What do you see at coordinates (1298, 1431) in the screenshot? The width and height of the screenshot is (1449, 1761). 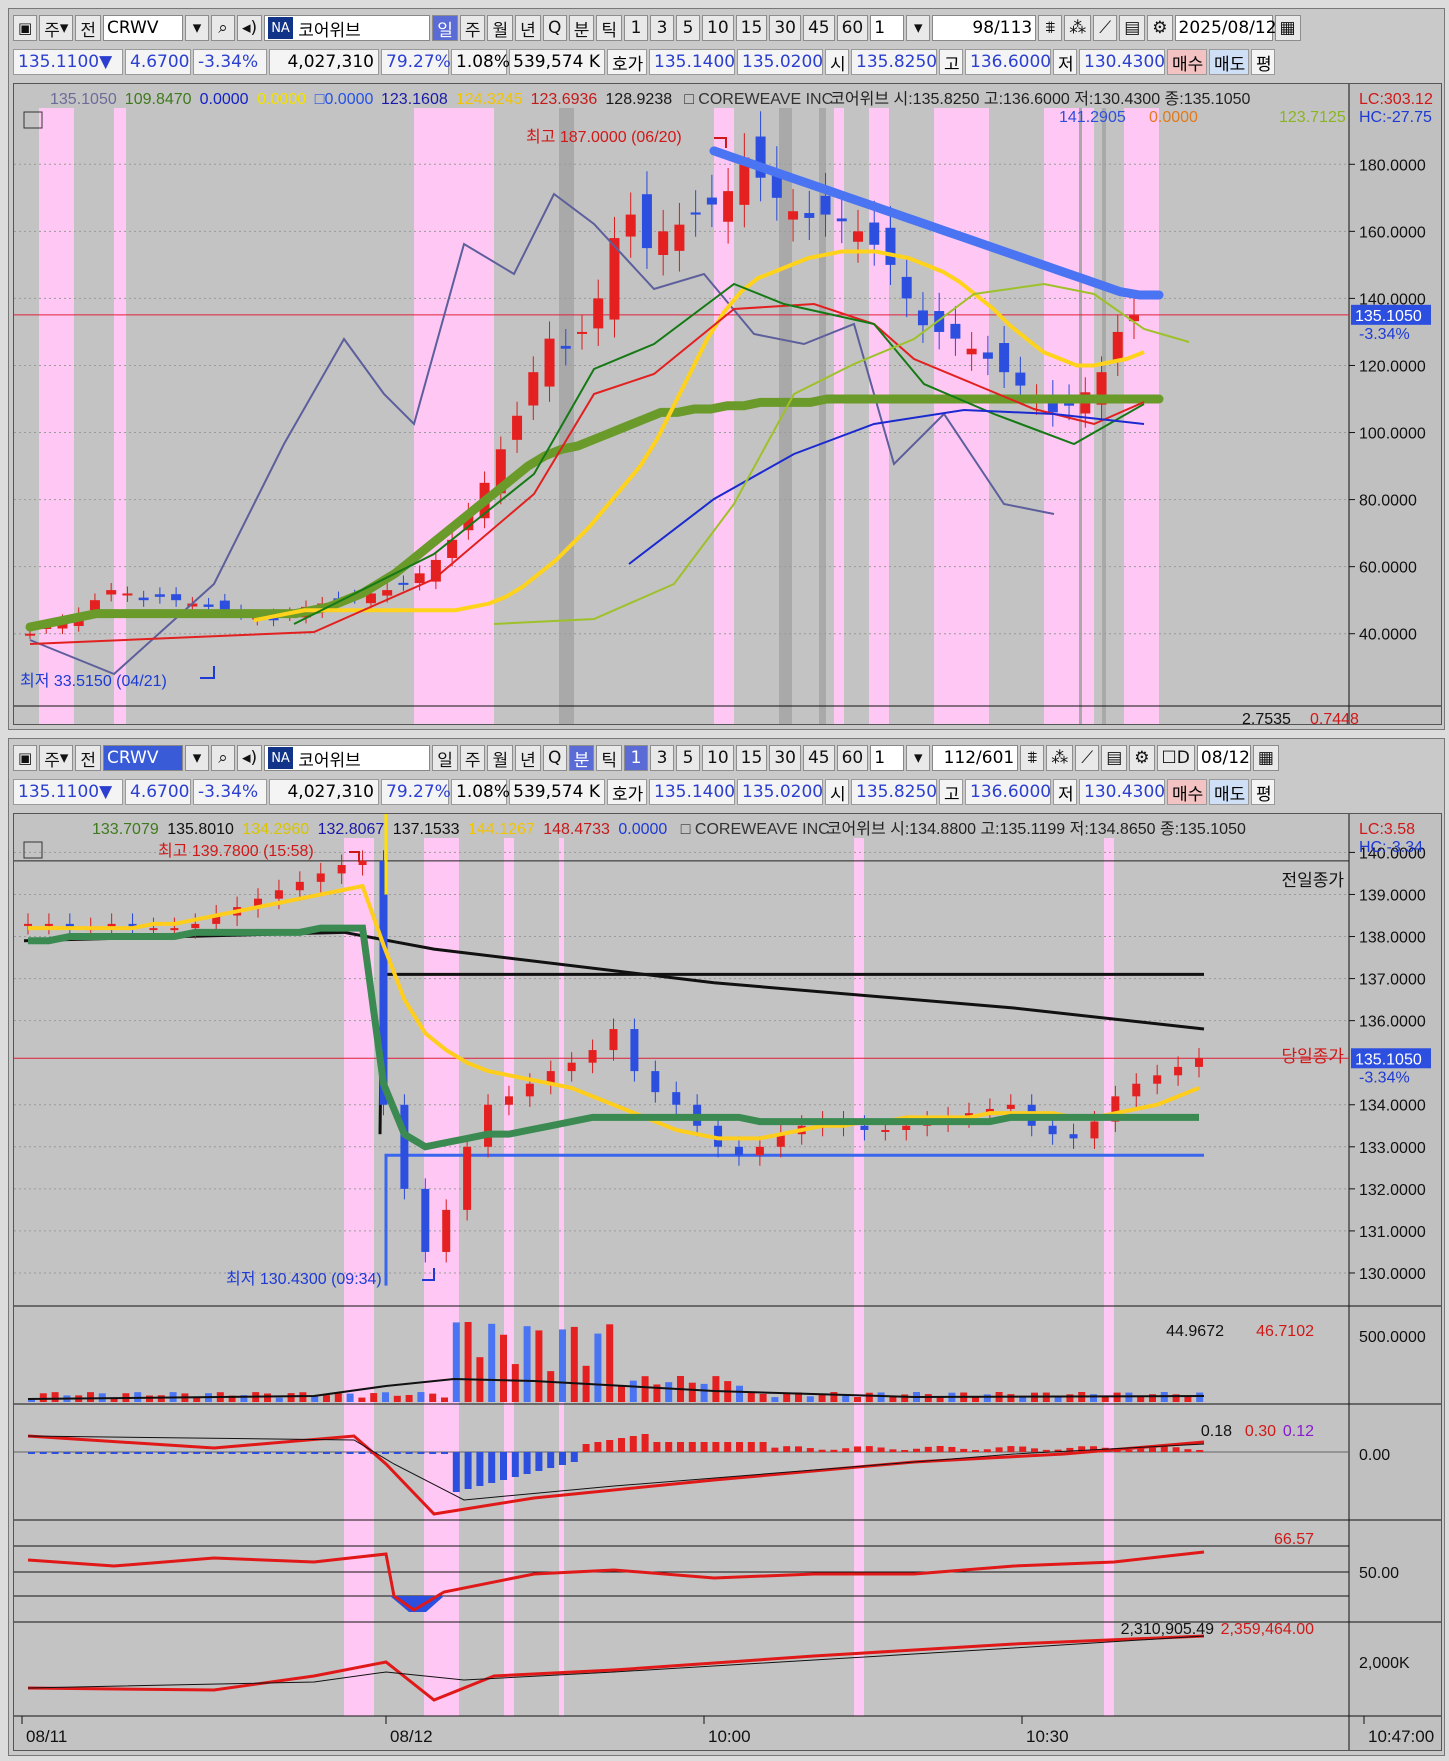 I see `macd-value-3: 0.12` at bounding box center [1298, 1431].